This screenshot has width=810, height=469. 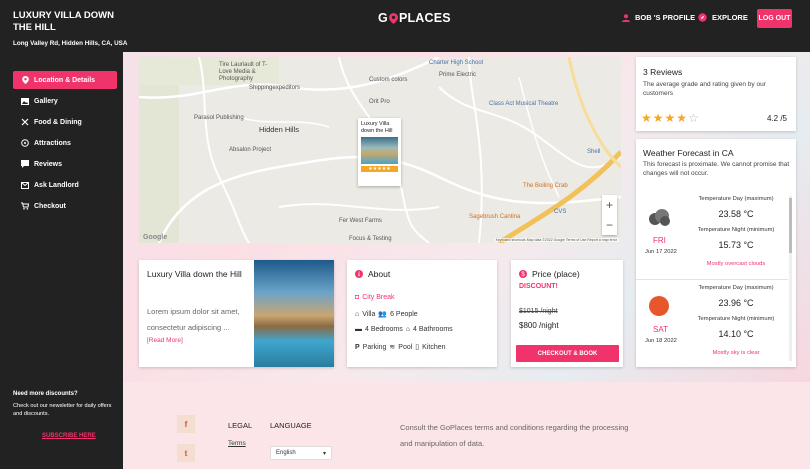 What do you see at coordinates (237, 443) in the screenshot?
I see `terms-link: Terms` at bounding box center [237, 443].